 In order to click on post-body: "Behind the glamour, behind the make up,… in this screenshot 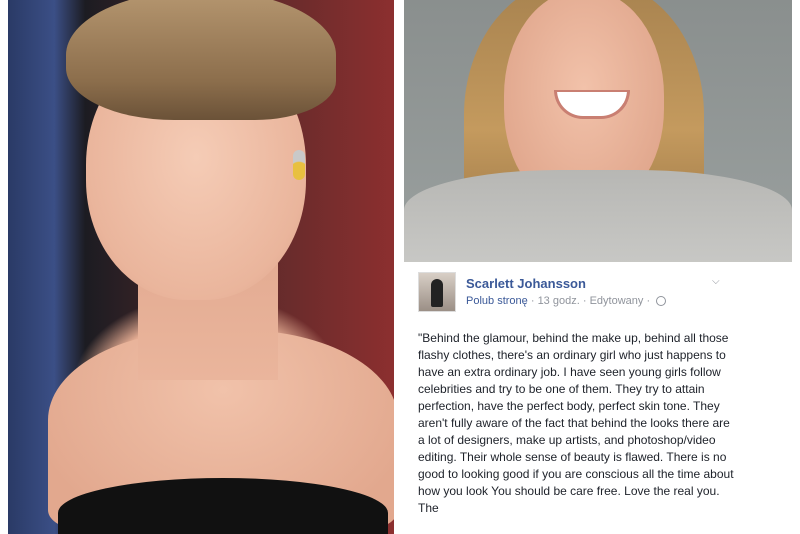, I will do `click(576, 423)`.